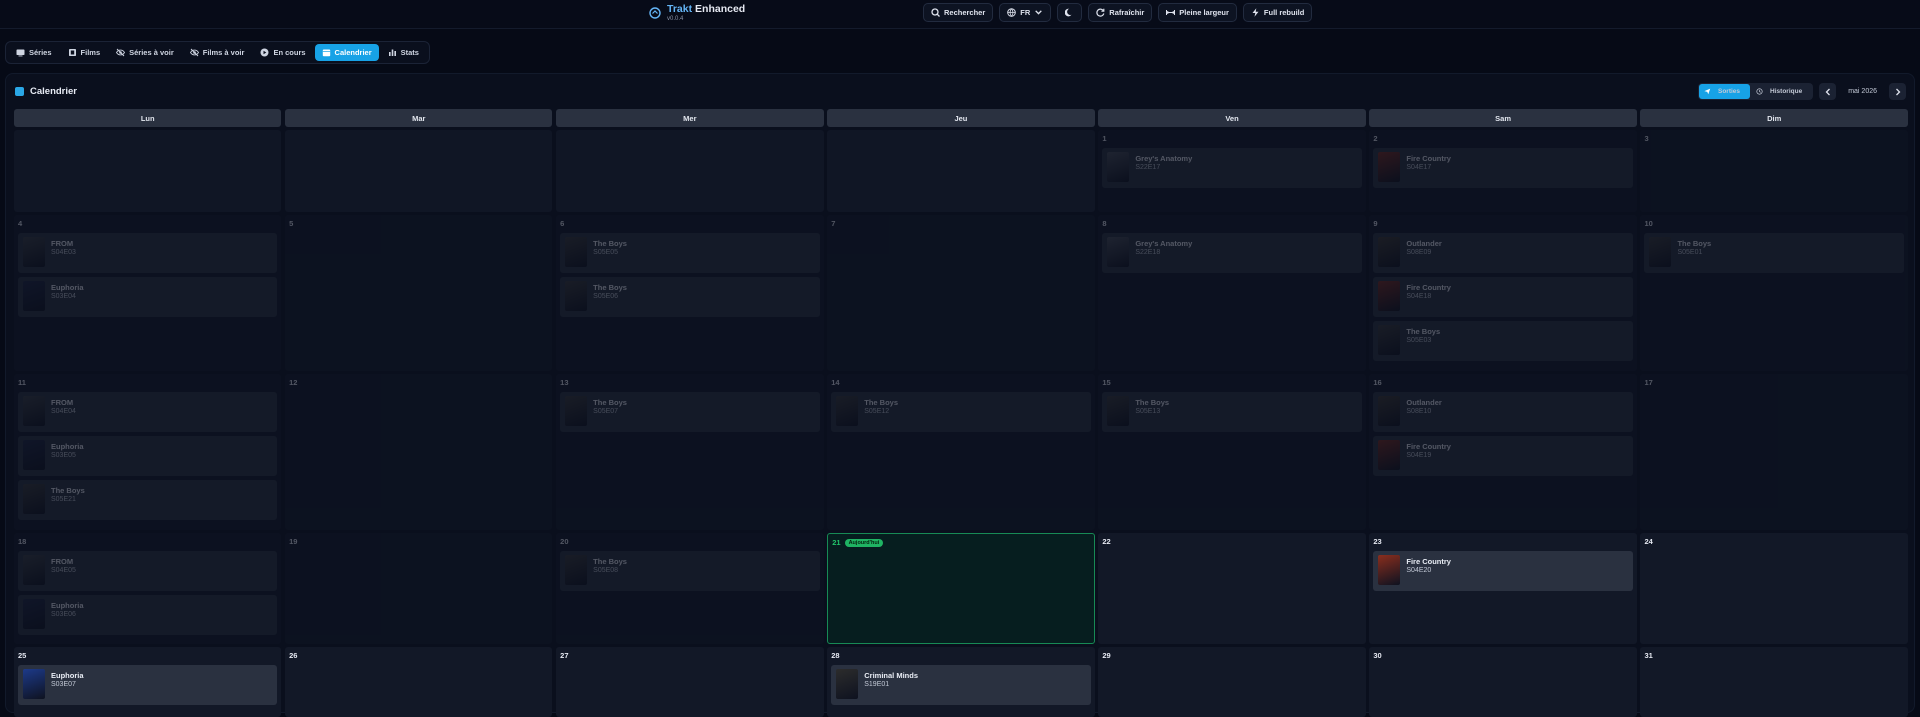 The image size is (1920, 717). Describe the element at coordinates (1725, 91) in the screenshot. I see `view-toggle-sorties: Sorties` at that location.